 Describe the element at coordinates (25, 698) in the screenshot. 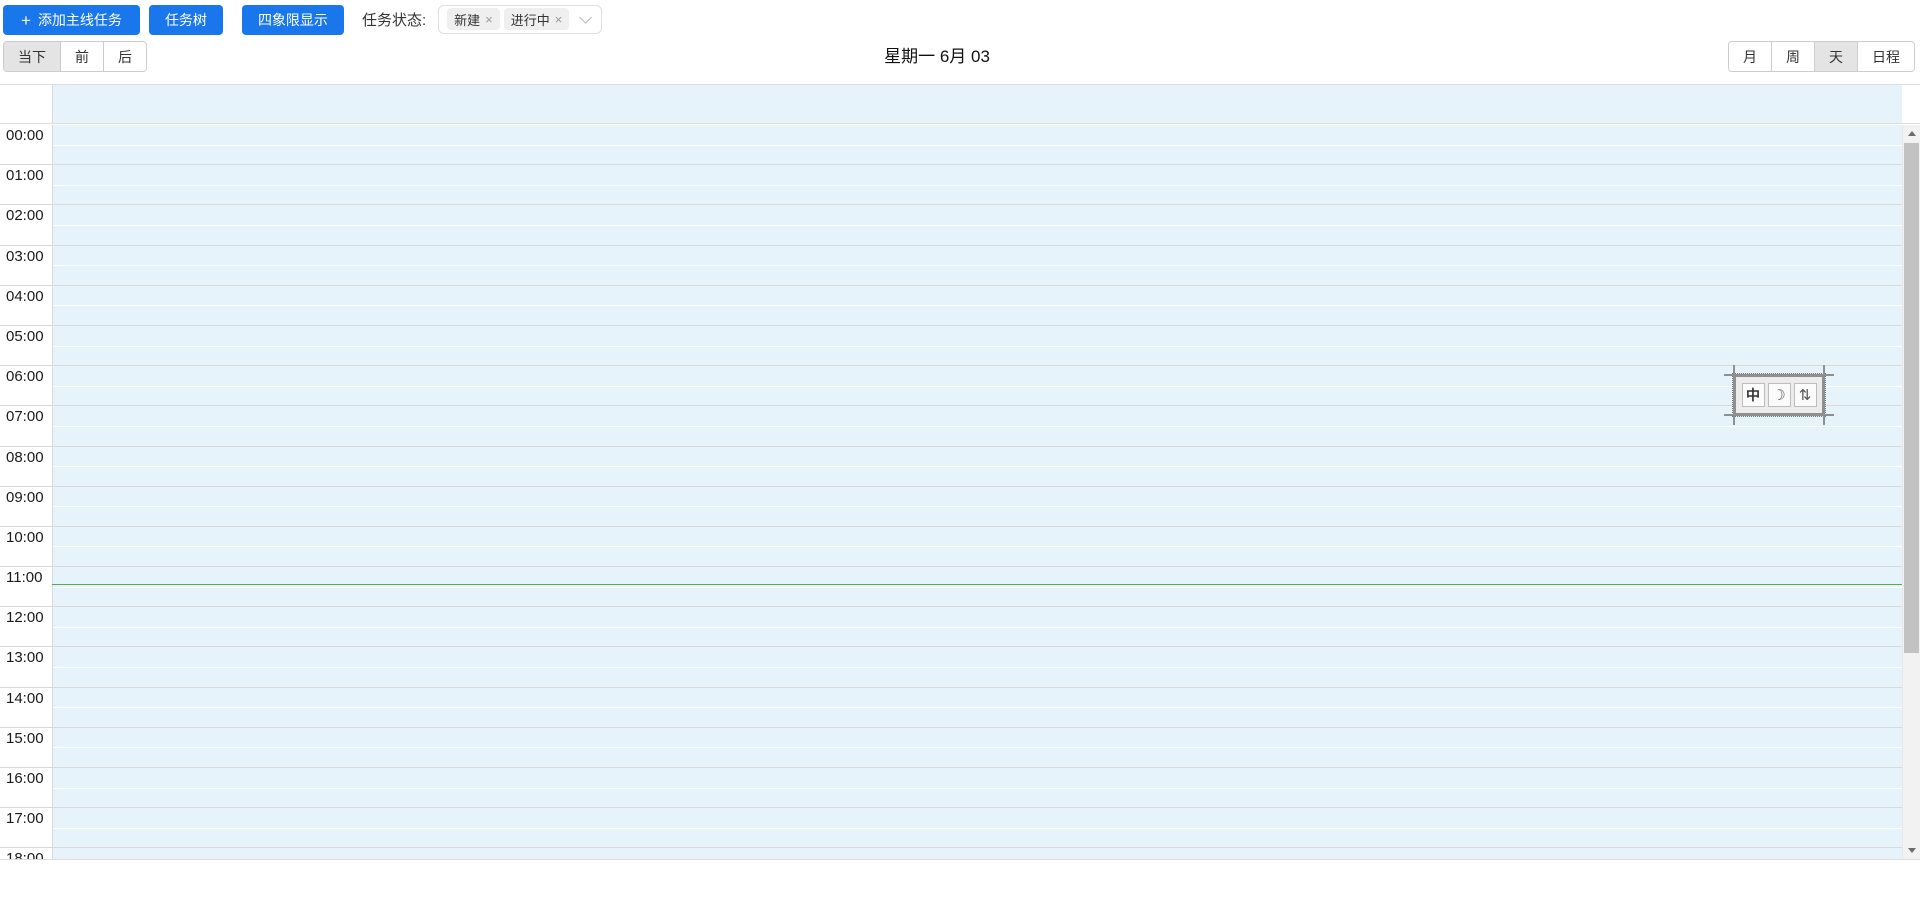

I see `time-label: 14:00` at that location.